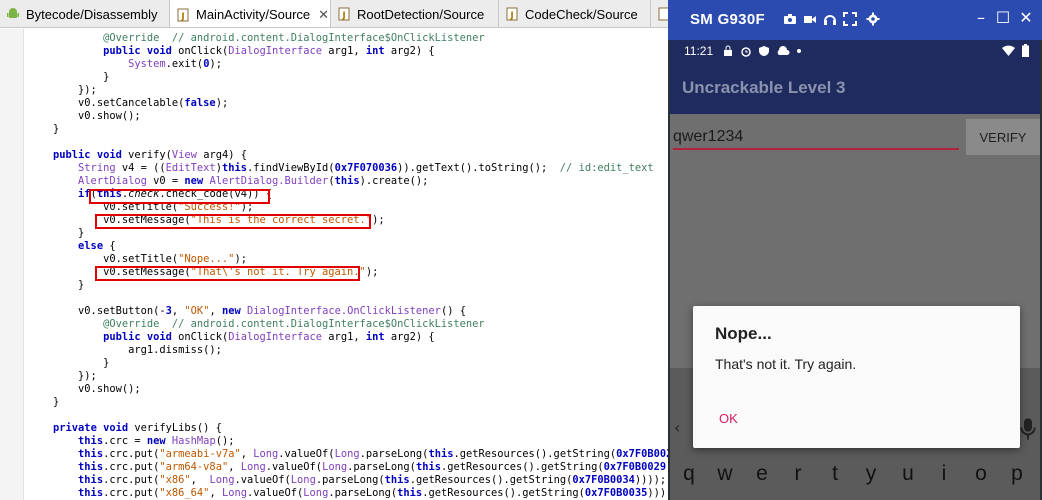 The image size is (1042, 500). I want to click on code-token: "OK", so click(197, 311).